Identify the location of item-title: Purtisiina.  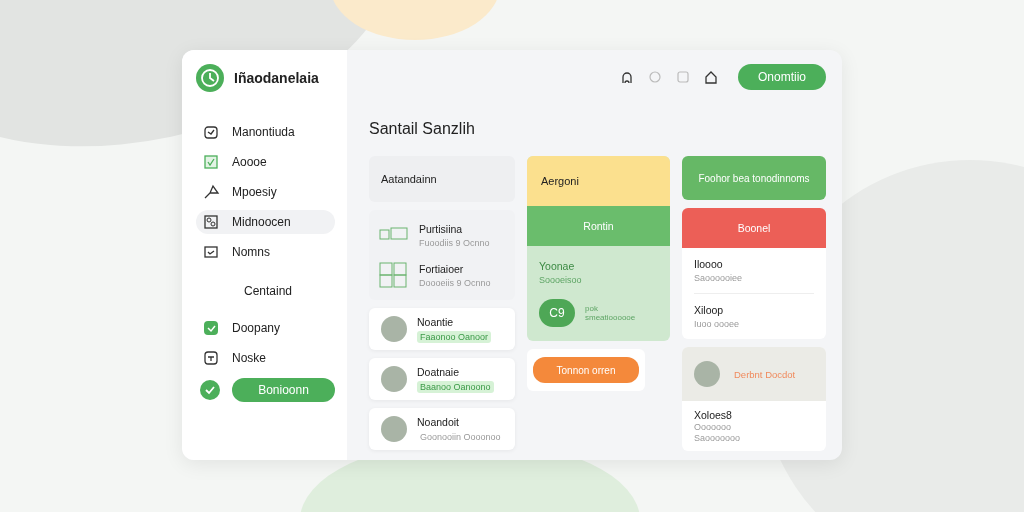
(441, 228).